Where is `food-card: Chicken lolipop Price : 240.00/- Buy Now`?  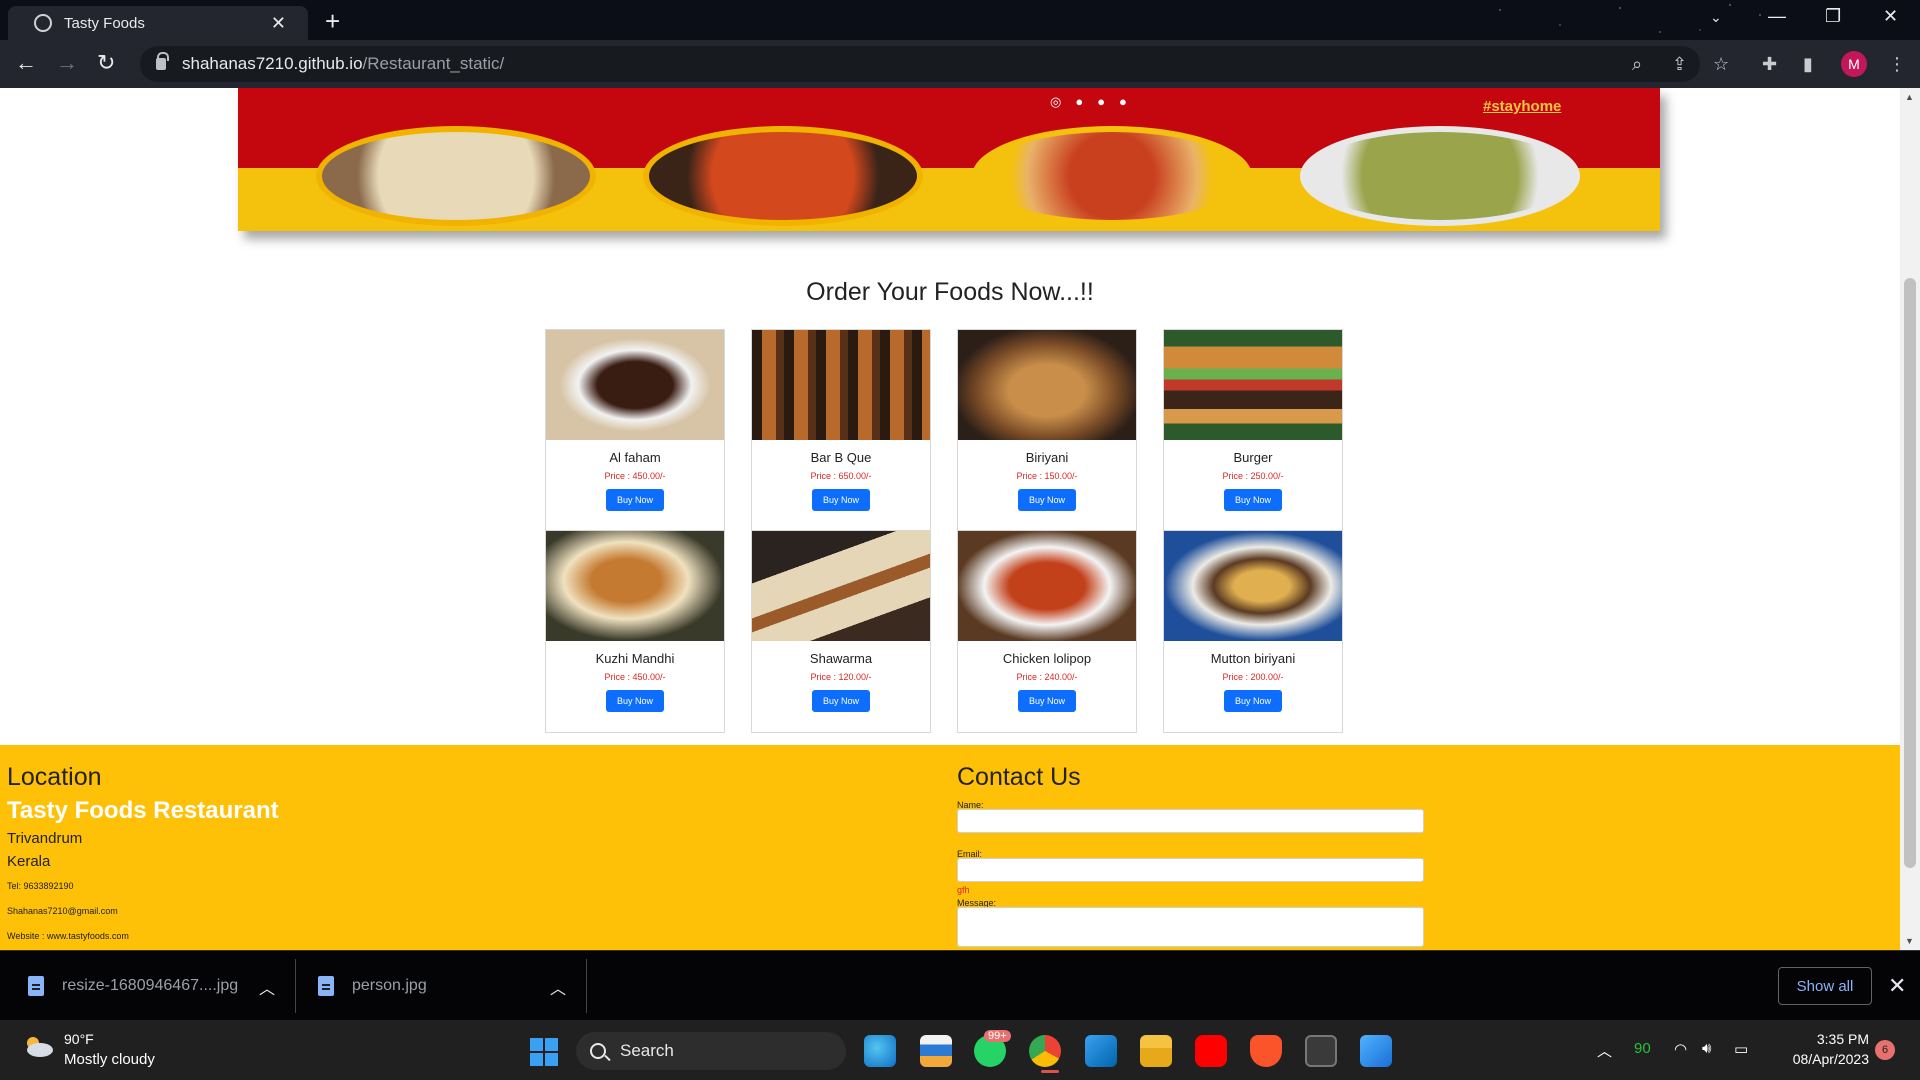
food-card: Chicken lolipop Price : 240.00/- Buy Now is located at coordinates (1047, 631).